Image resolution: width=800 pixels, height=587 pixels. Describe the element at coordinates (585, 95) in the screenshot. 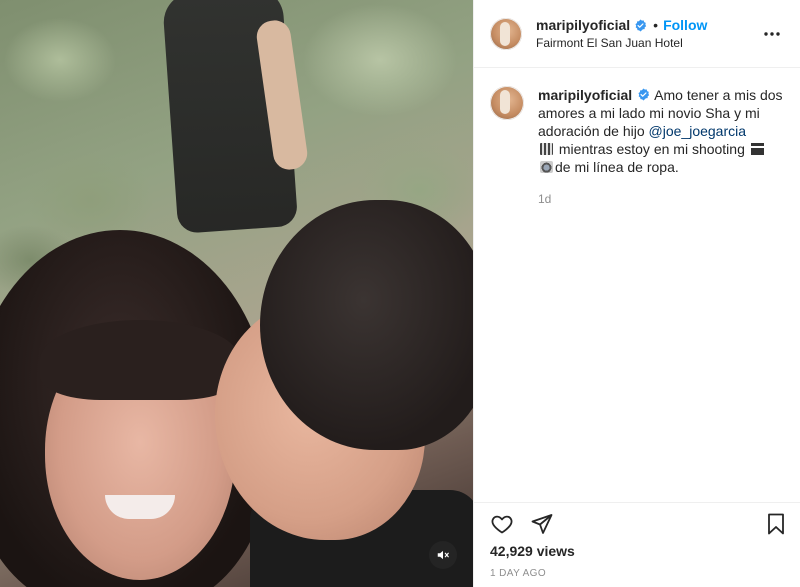

I see `caption-username-link: maripilyoficial` at that location.